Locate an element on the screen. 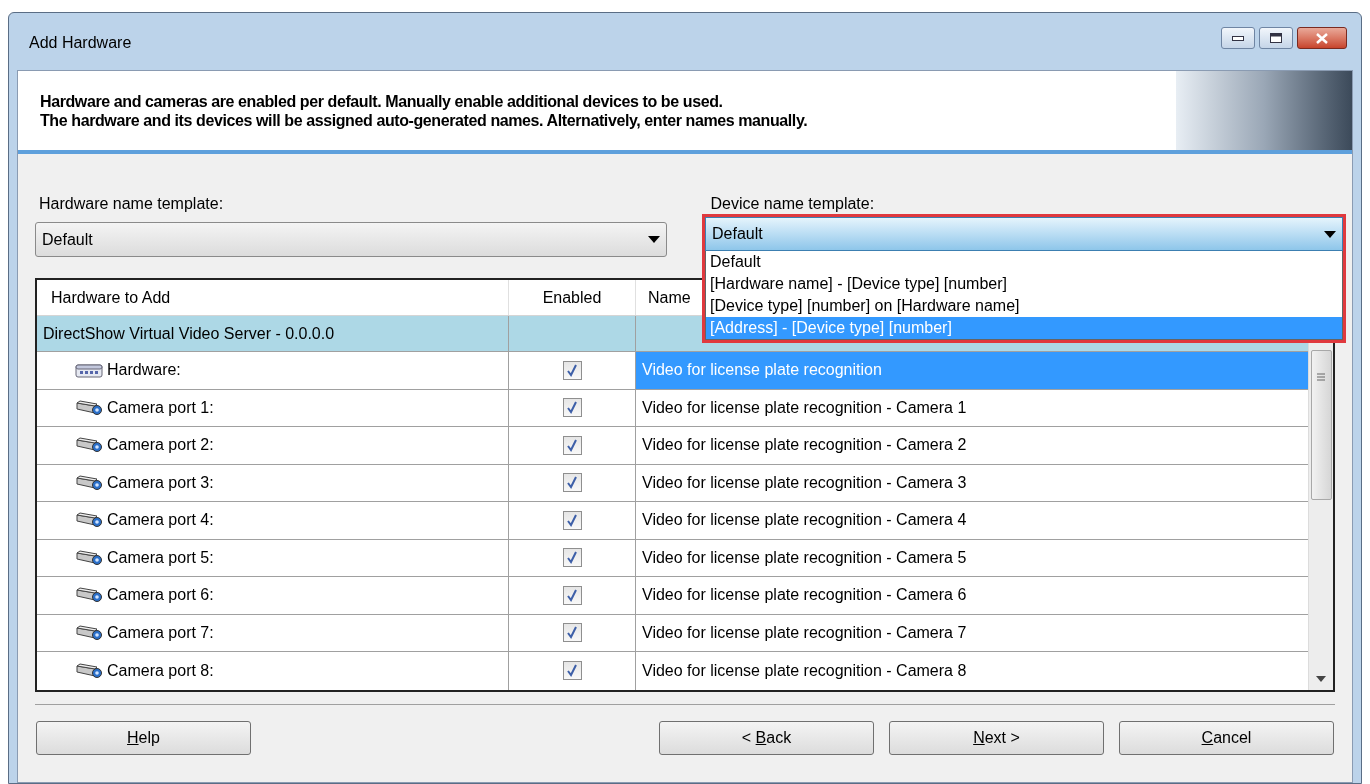  column-header: Hardware to Add is located at coordinates (273, 297).